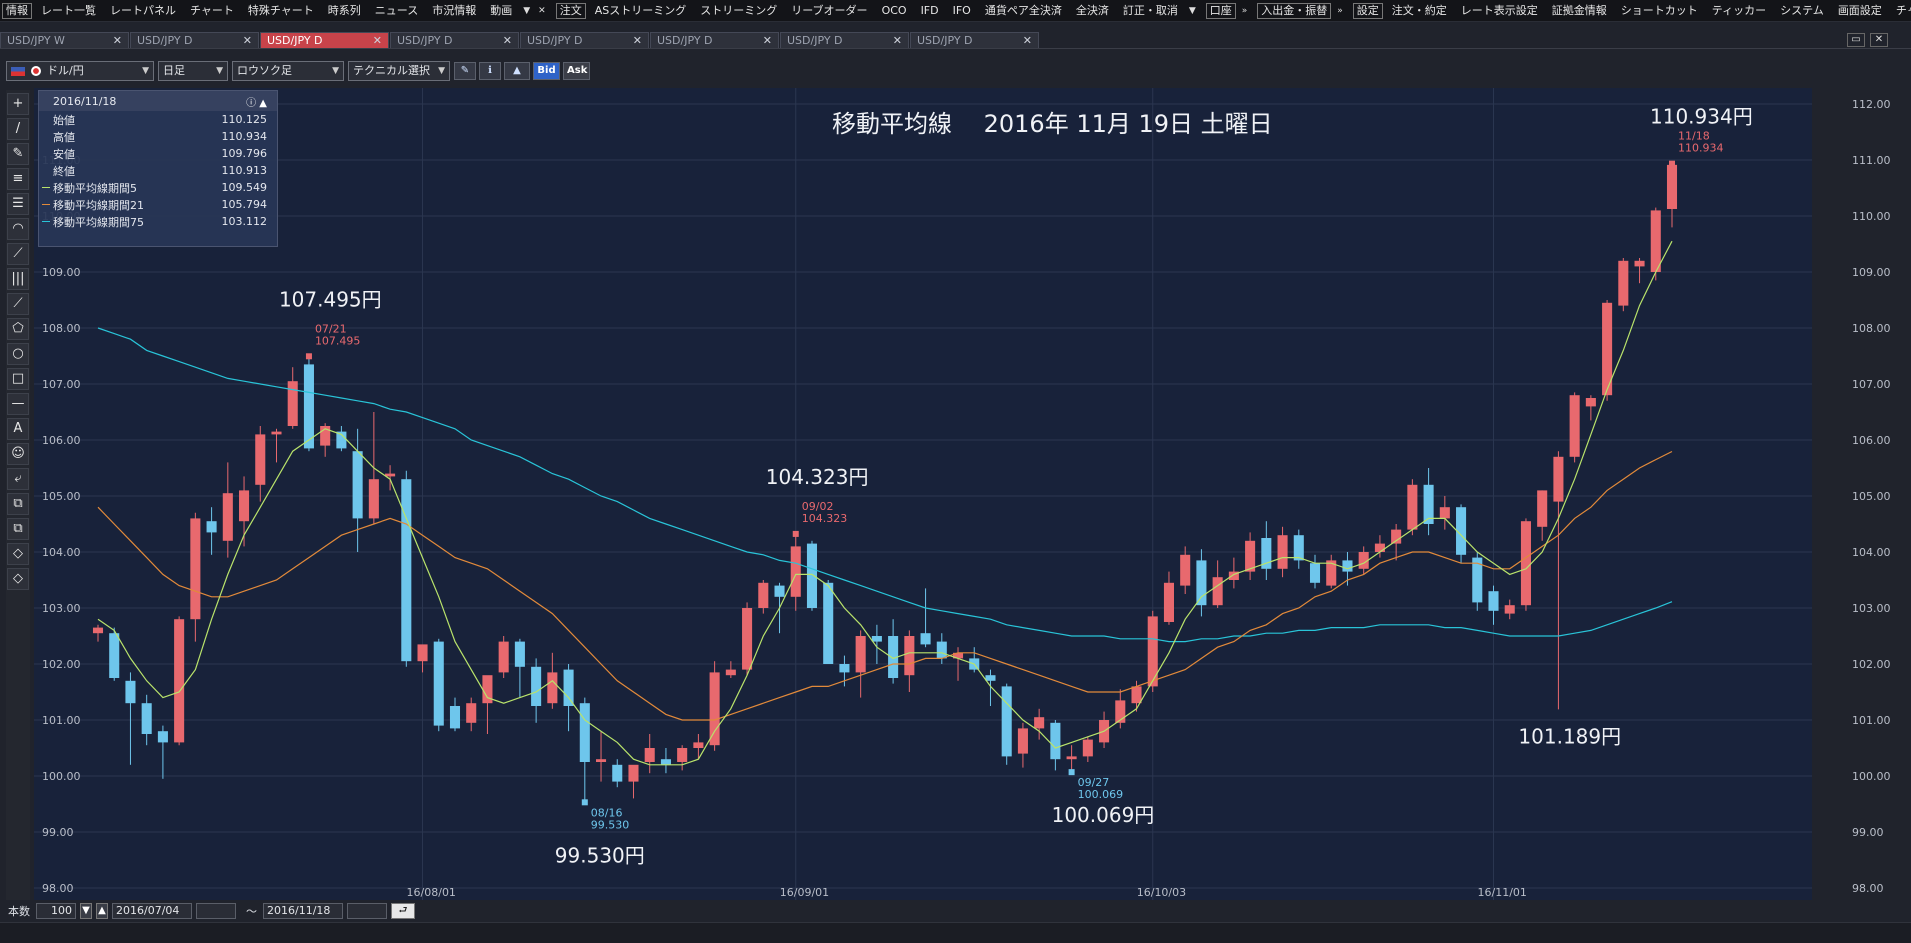  I want to click on menu-deposit: 入出金・振替, so click(1294, 10).